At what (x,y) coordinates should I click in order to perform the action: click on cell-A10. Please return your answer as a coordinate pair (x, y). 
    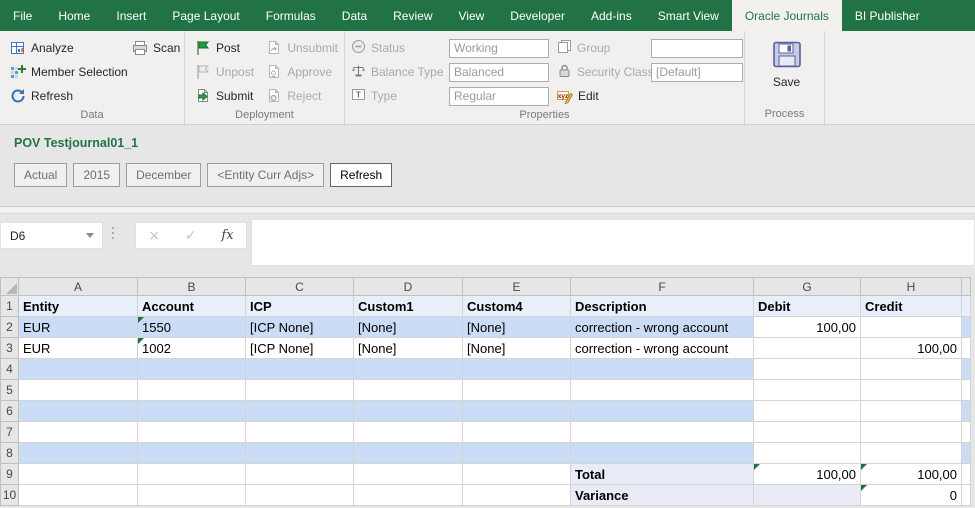
    Looking at the image, I should click on (78, 495).